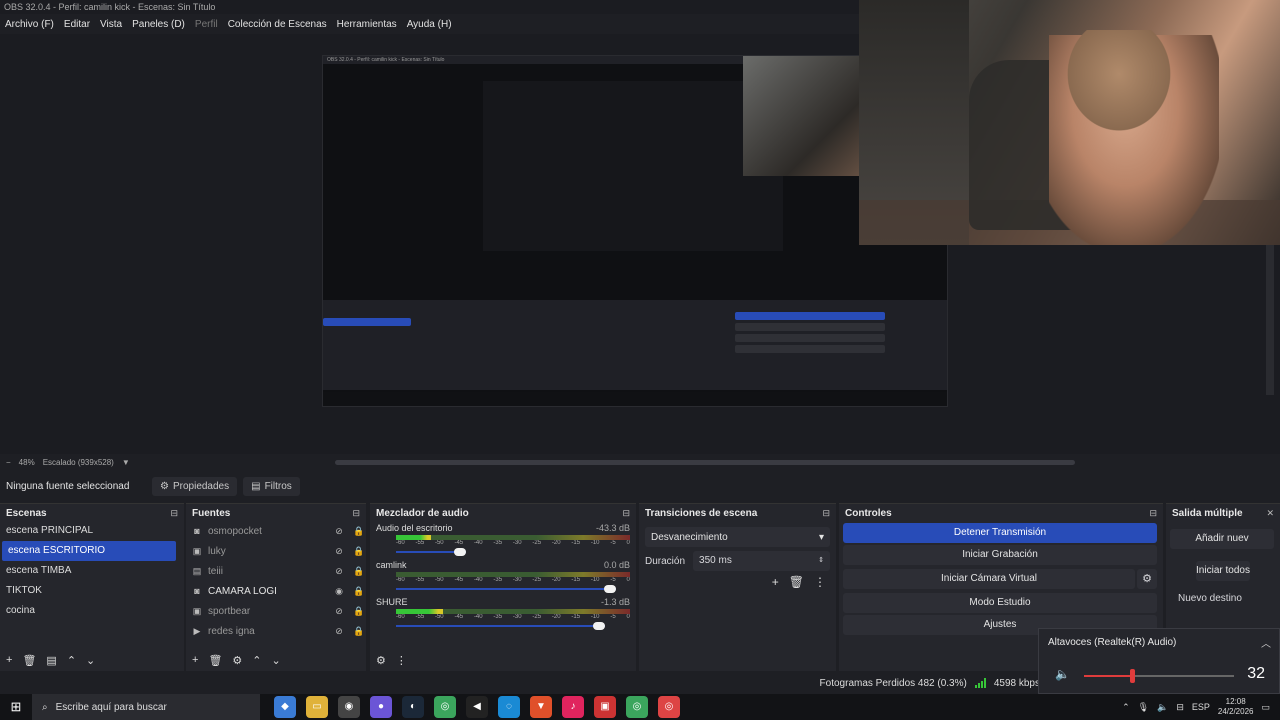 This screenshot has width=1280, height=720. Describe the element at coordinates (1266, 642) in the screenshot. I see `chevron-up-icon: ︿` at that location.